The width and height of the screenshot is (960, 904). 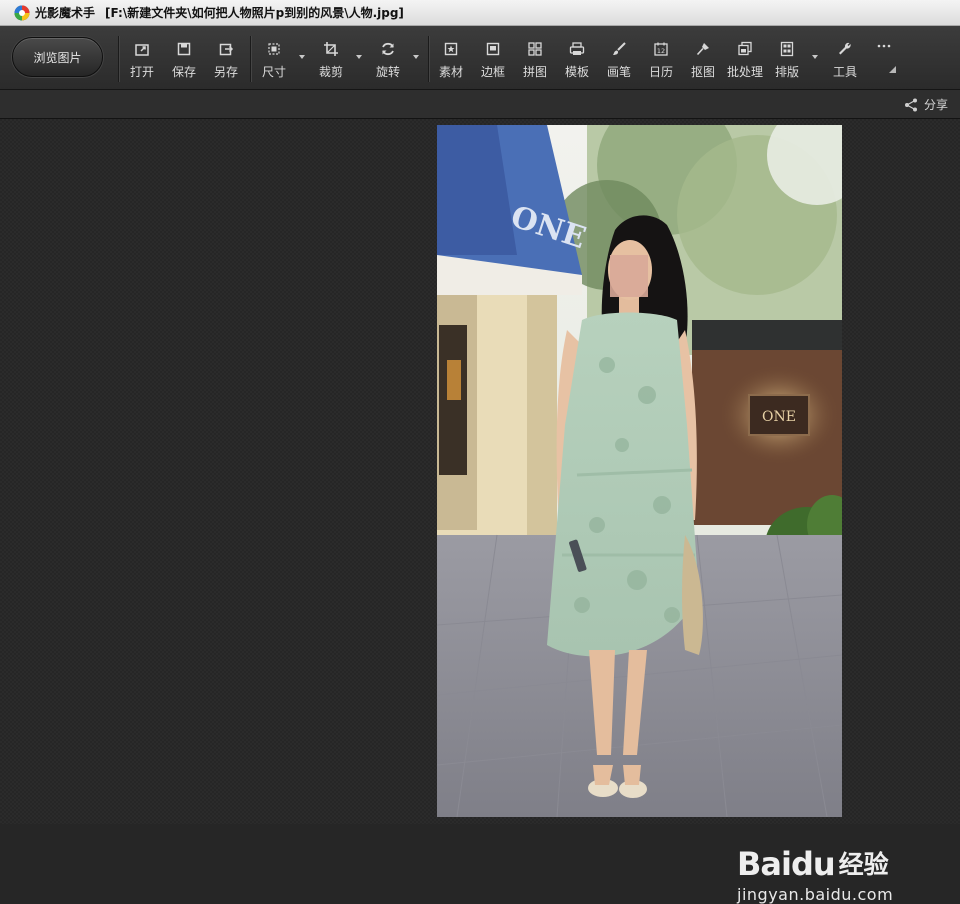 What do you see at coordinates (935, 105) in the screenshot?
I see `share-label: 分享` at bounding box center [935, 105].